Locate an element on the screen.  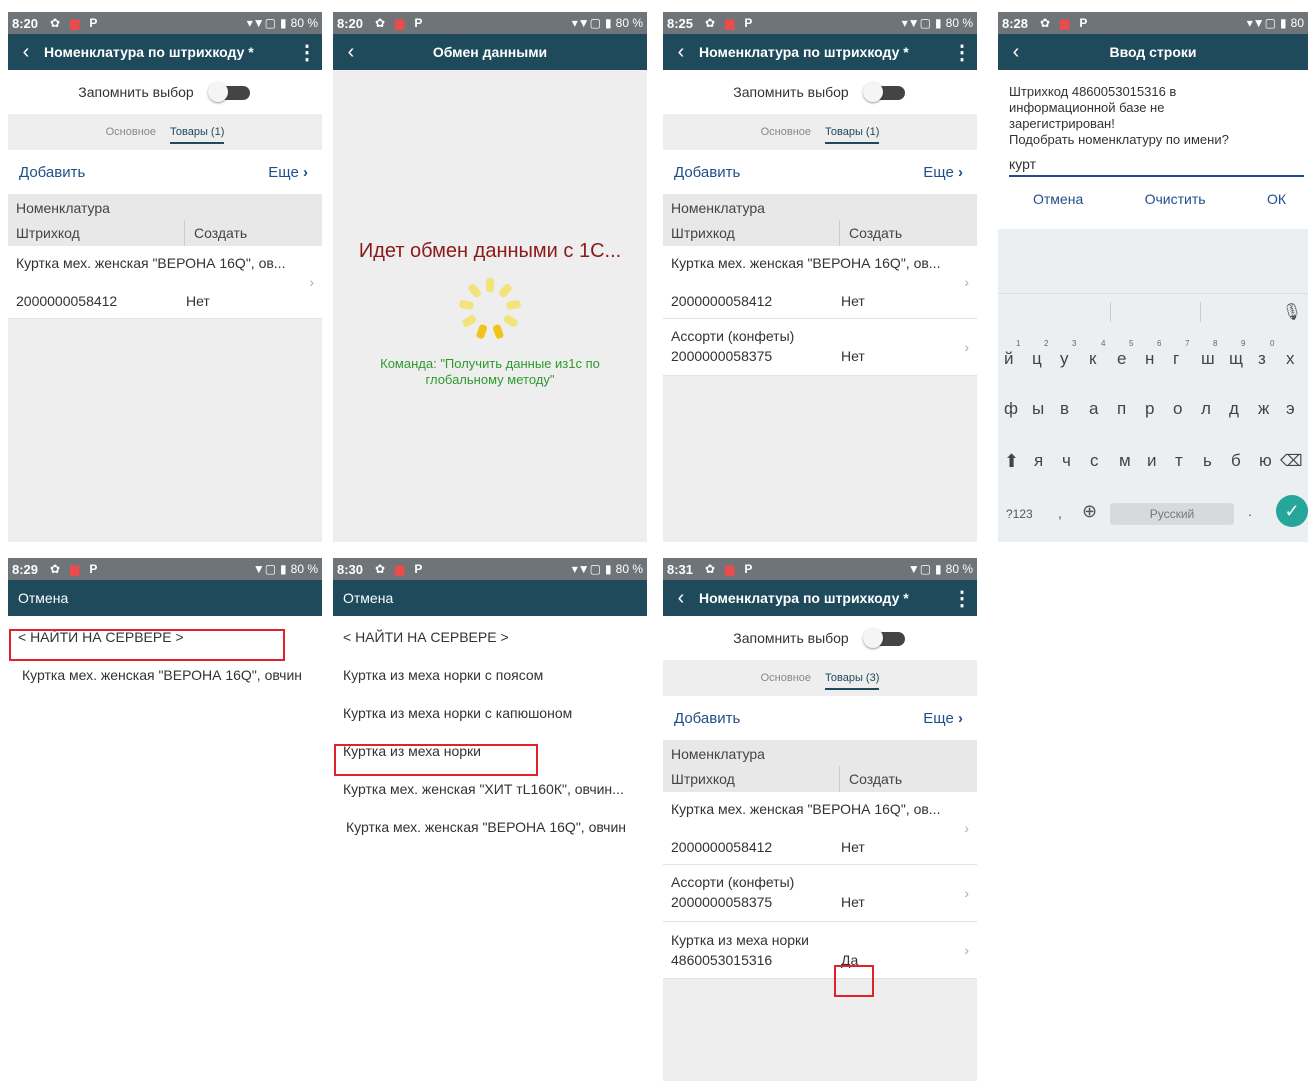
done-check-icon: ✓ is located at coordinates (1292, 511).